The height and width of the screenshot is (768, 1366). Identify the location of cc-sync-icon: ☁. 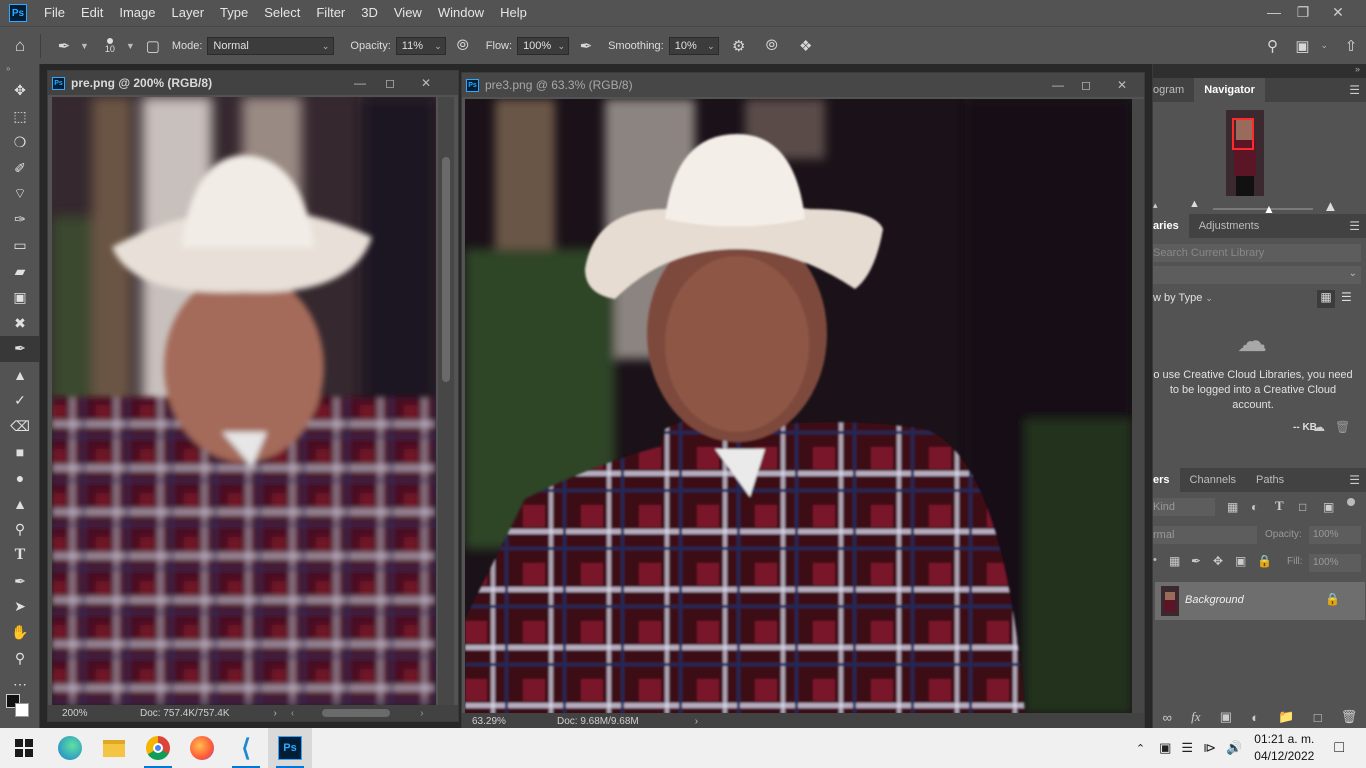
(1319, 427).